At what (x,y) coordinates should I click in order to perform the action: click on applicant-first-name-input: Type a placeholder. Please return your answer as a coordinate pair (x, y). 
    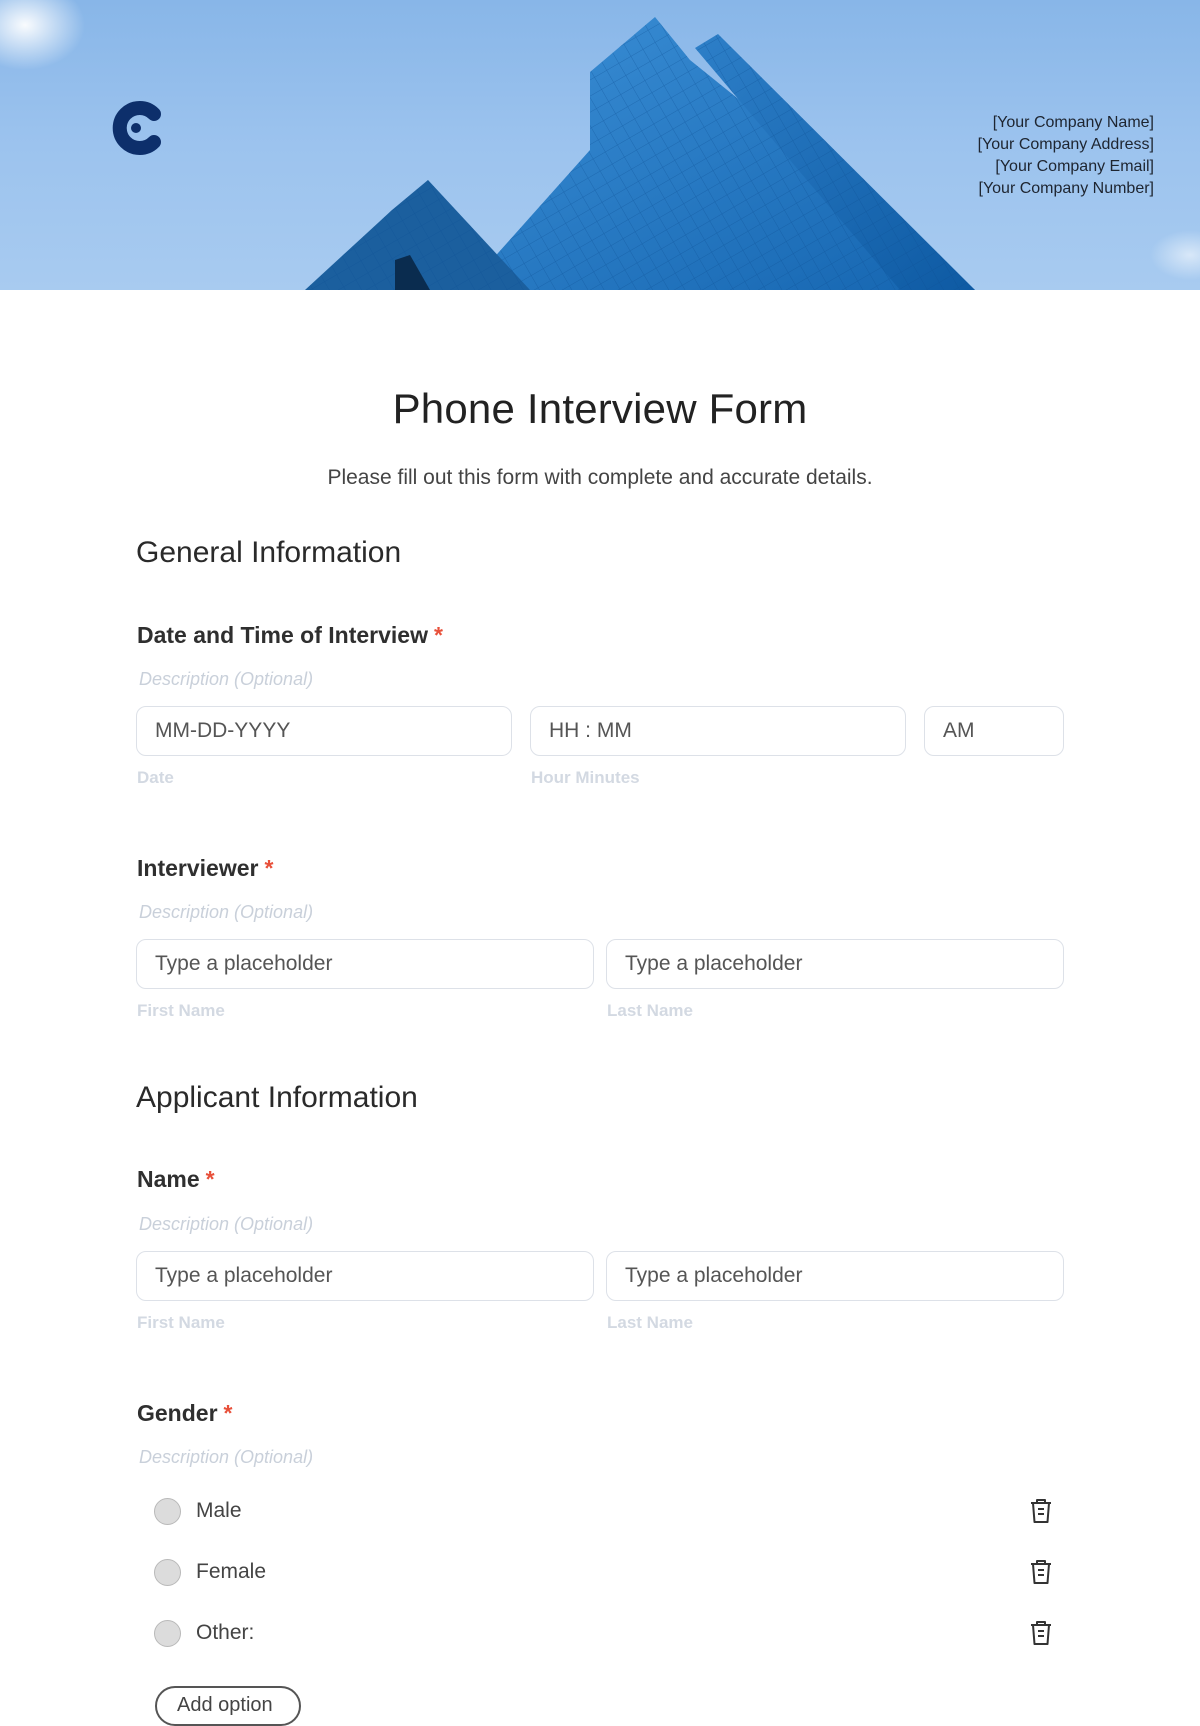
    Looking at the image, I should click on (365, 1276).